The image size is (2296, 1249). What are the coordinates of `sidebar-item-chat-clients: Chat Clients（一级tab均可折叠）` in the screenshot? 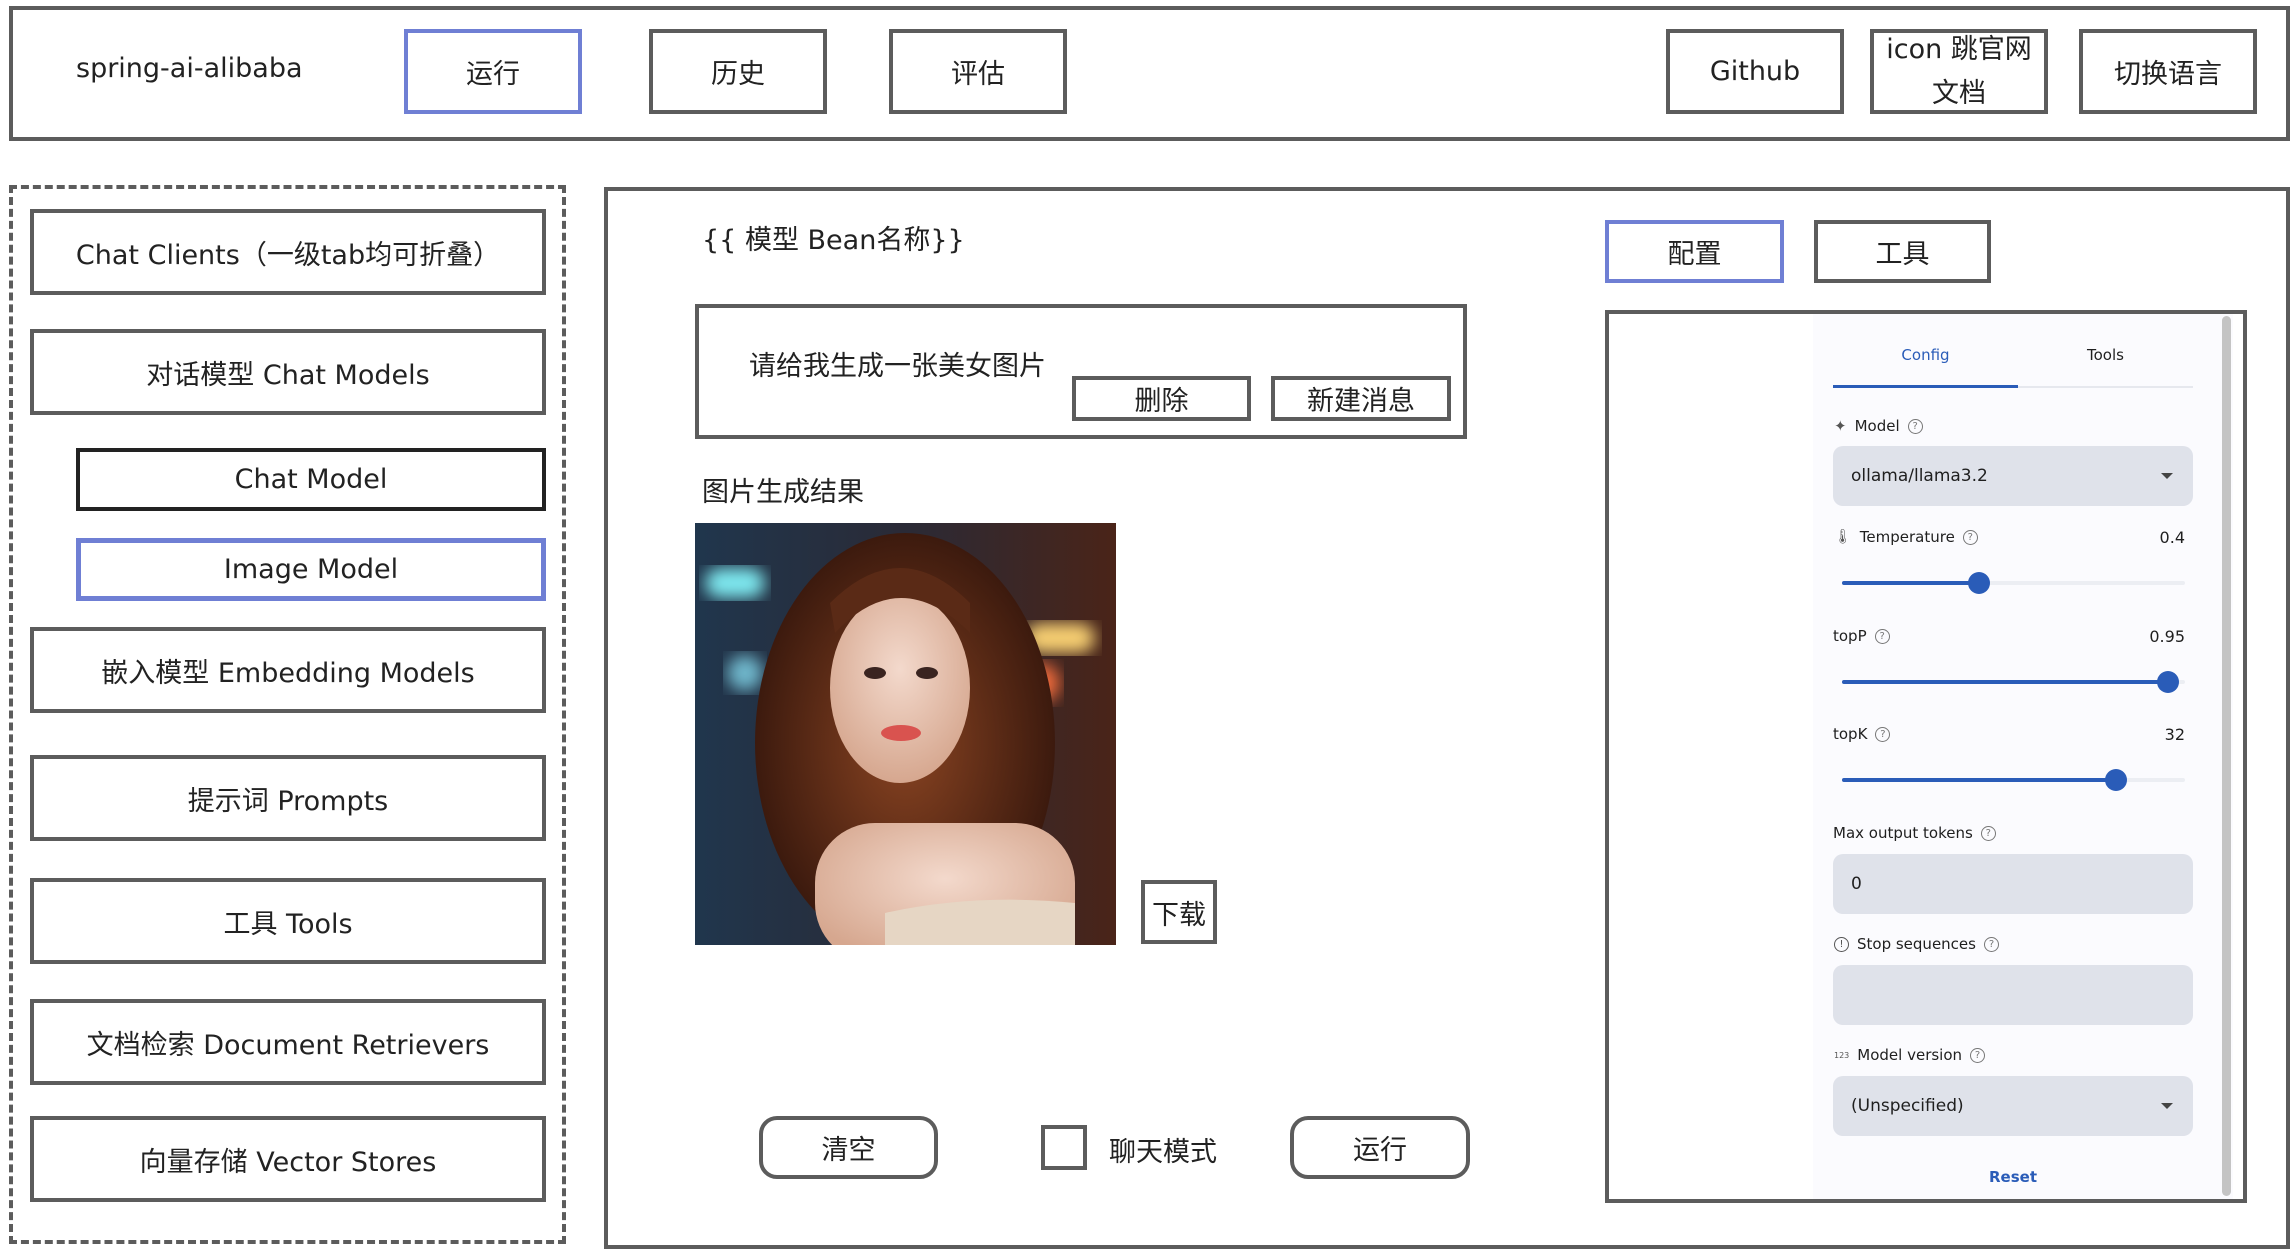 It's located at (288, 252).